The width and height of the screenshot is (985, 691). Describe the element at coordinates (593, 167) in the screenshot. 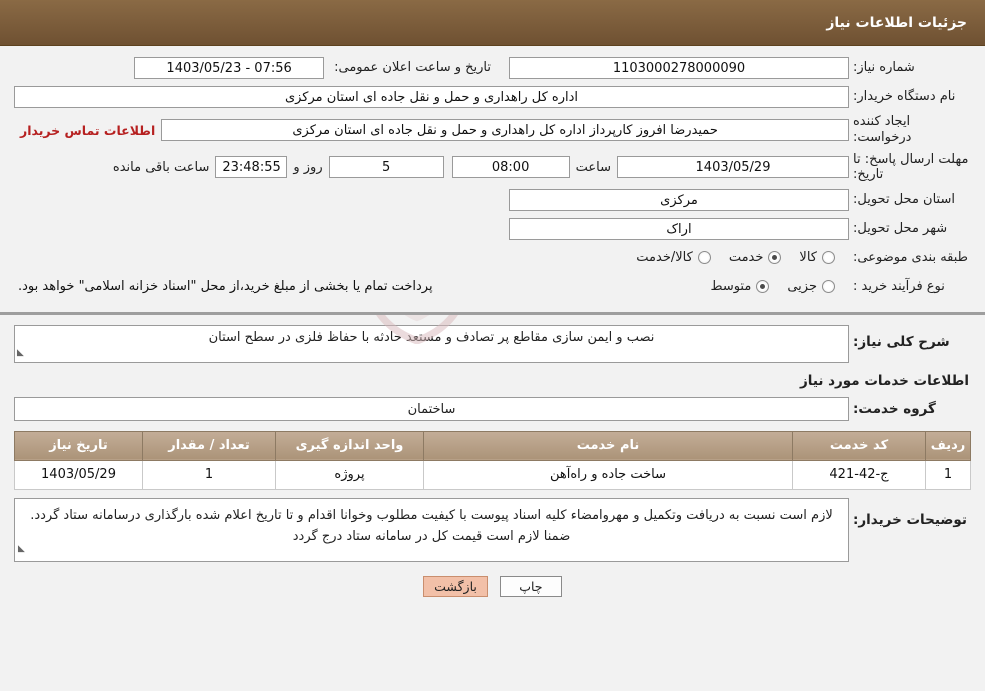

I see `hour-label: ساعت` at that location.